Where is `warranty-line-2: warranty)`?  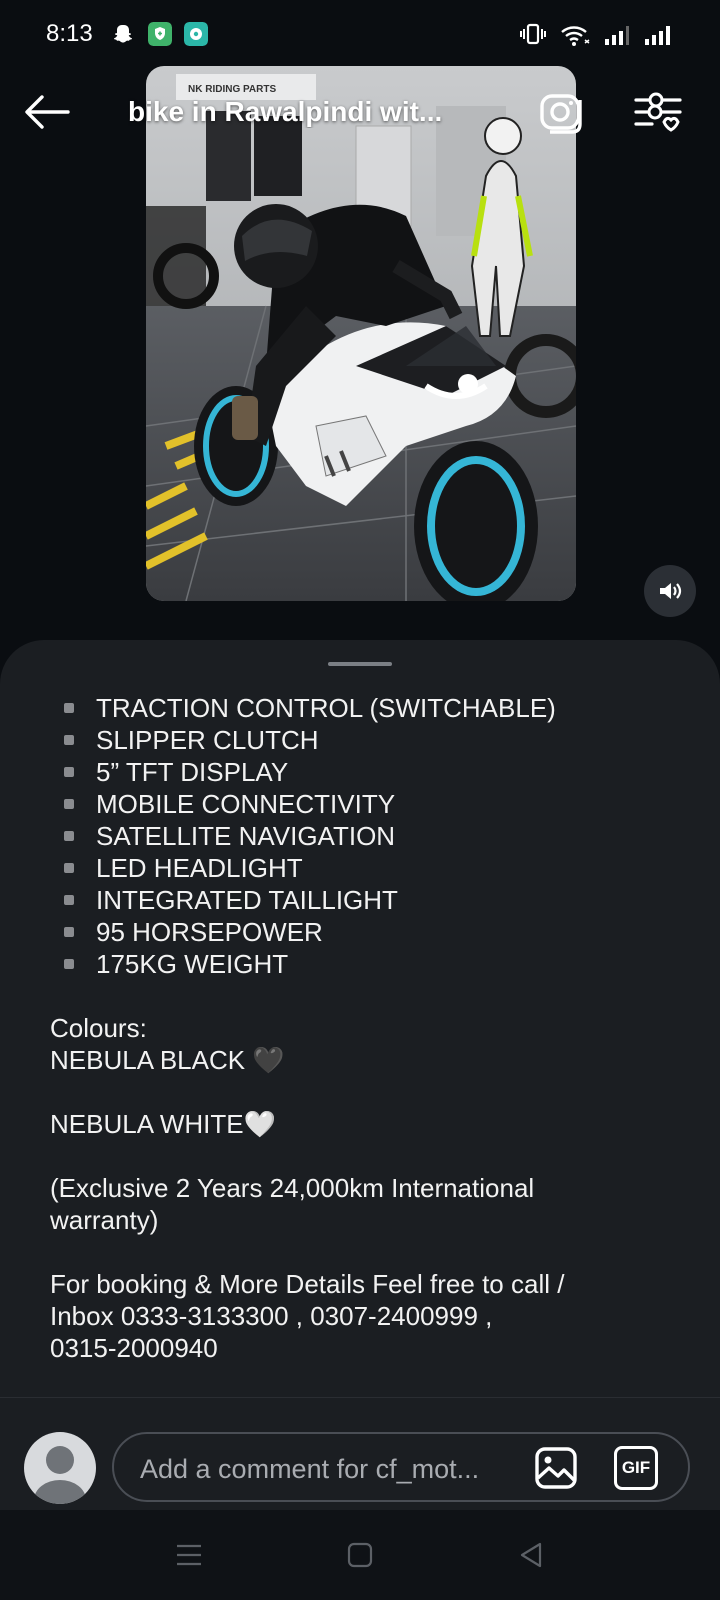 warranty-line-2: warranty) is located at coordinates (104, 1220).